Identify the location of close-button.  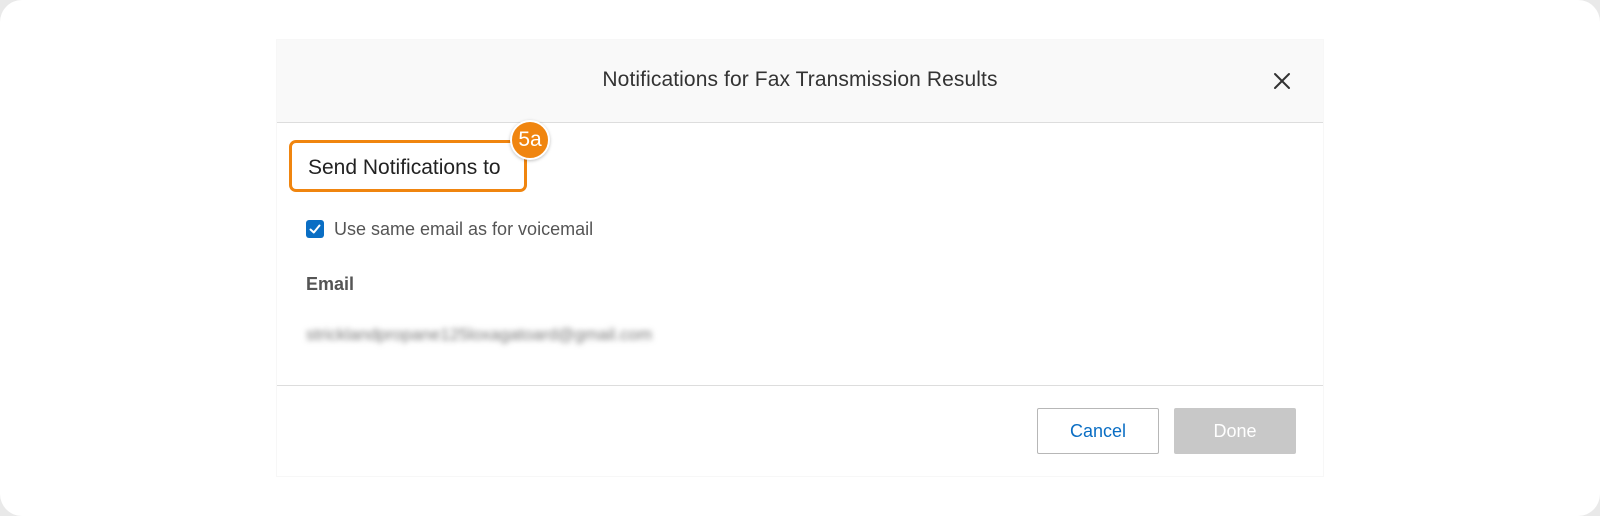
(1282, 81).